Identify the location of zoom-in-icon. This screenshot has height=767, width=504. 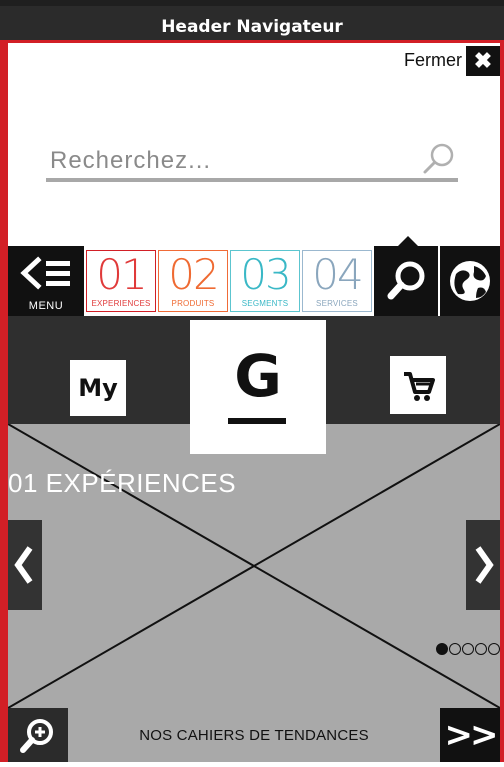
(36, 736).